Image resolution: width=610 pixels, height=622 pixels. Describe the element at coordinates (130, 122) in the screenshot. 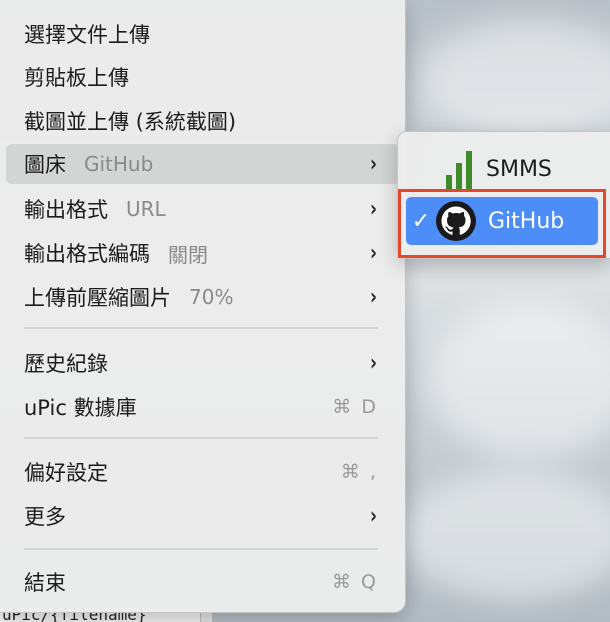

I see `menu-item-label: 截圖並上傳 (系統截圖)` at that location.